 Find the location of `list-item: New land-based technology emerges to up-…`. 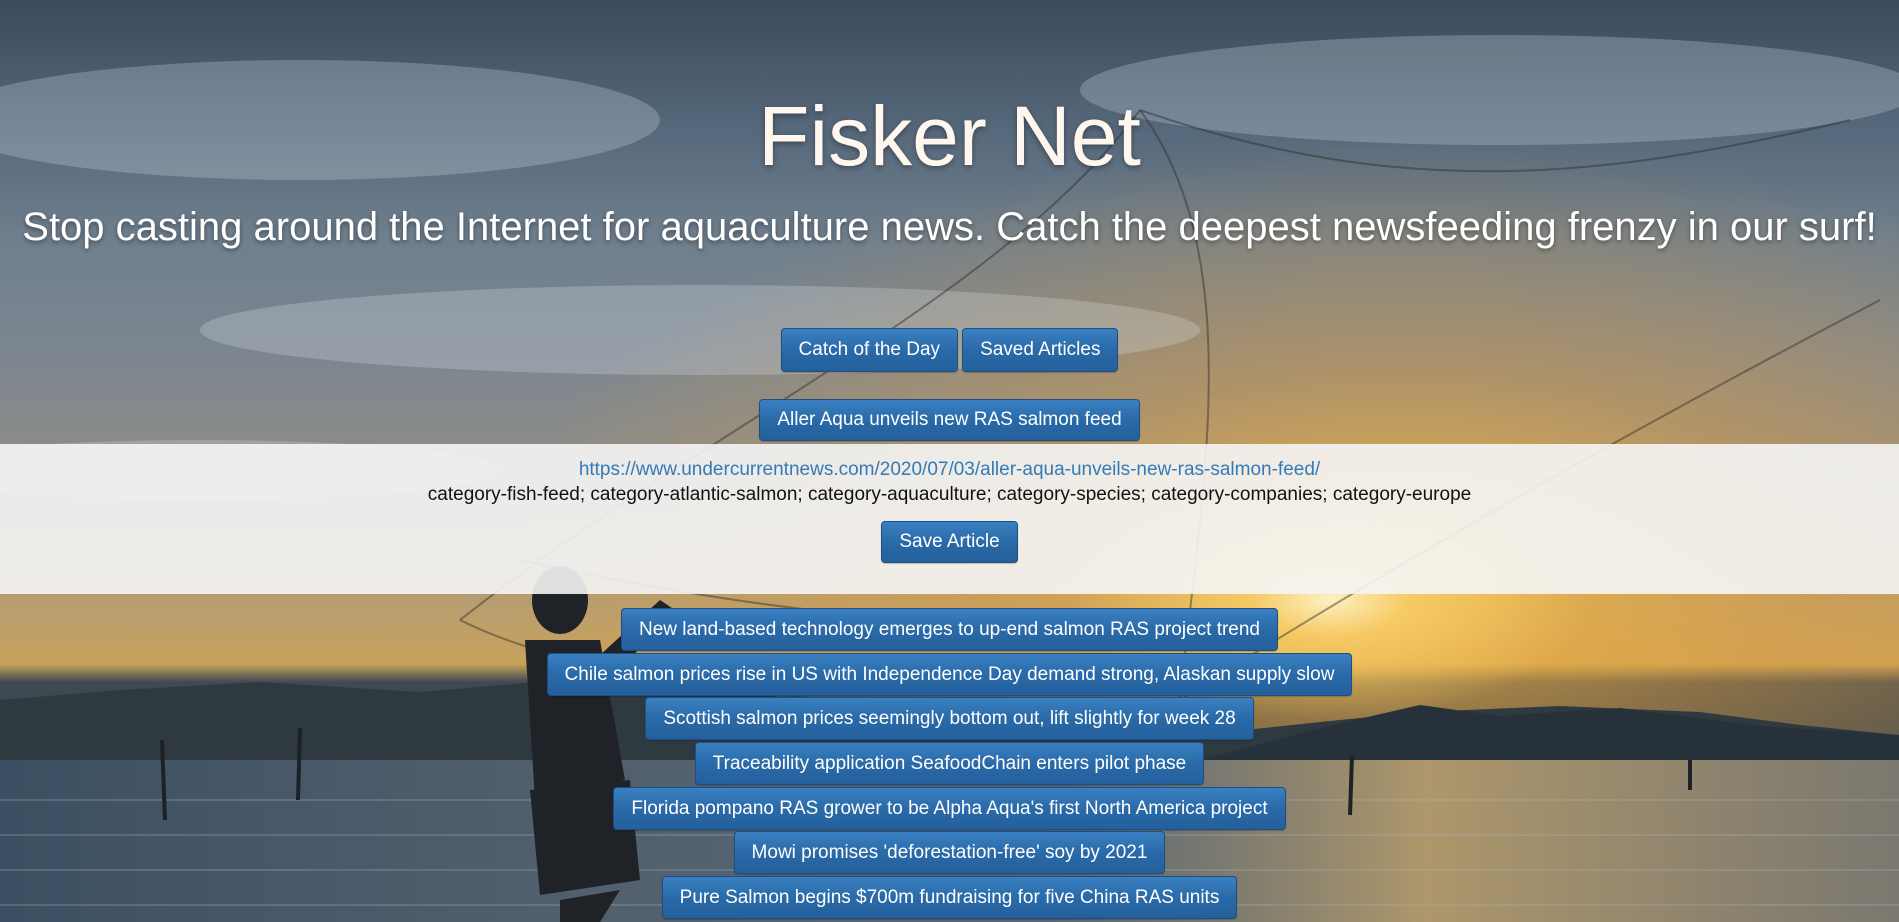

list-item: New land-based technology emerges to up-… is located at coordinates (949, 630).